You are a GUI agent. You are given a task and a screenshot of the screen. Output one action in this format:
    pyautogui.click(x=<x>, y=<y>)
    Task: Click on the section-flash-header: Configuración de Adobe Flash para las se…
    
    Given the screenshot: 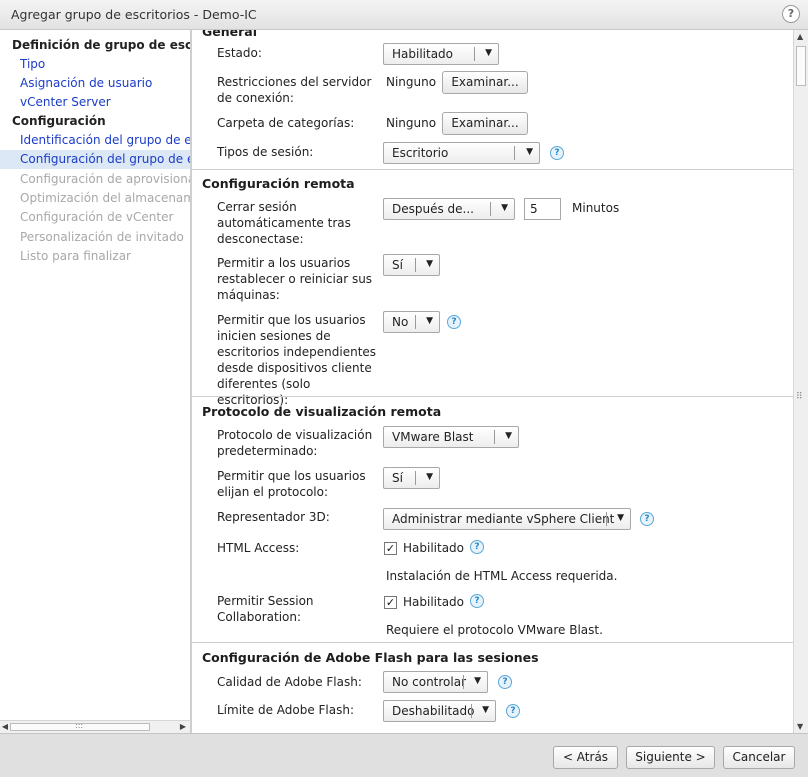 What is the action you would take?
    pyautogui.click(x=370, y=657)
    